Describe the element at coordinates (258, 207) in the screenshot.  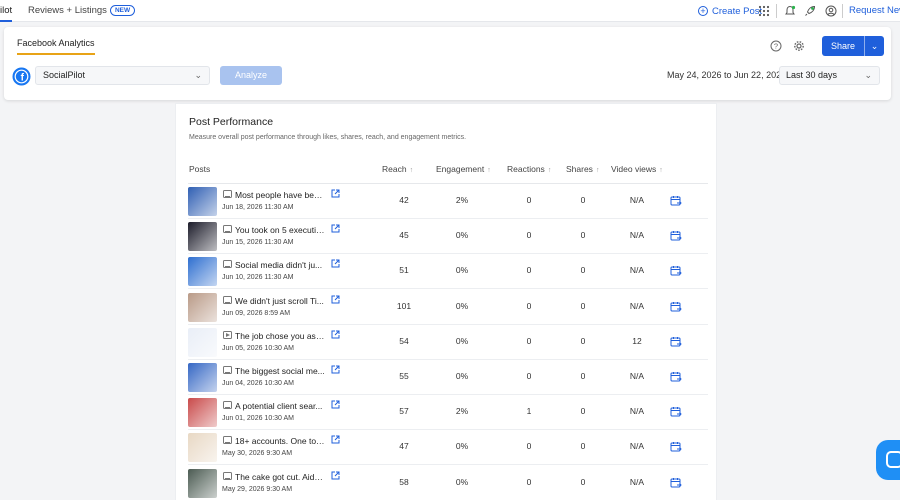
I see `post-date: Jun 18, 2026 11:30 AM` at that location.